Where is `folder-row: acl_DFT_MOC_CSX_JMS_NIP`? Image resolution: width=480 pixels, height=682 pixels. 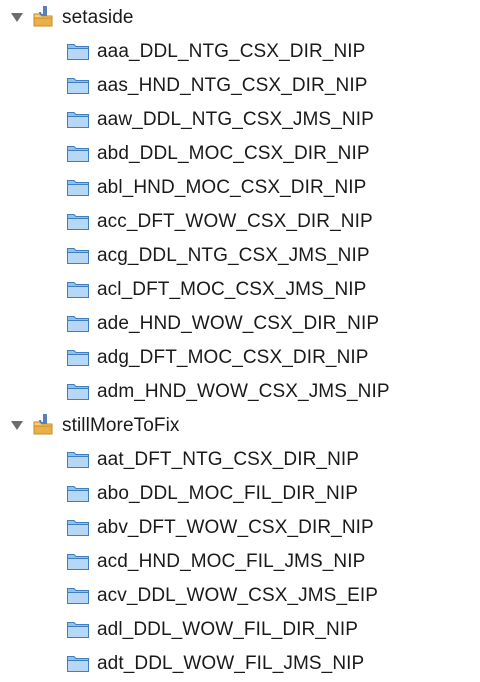 folder-row: acl_DFT_MOC_CSX_JMS_NIP is located at coordinates (240, 289).